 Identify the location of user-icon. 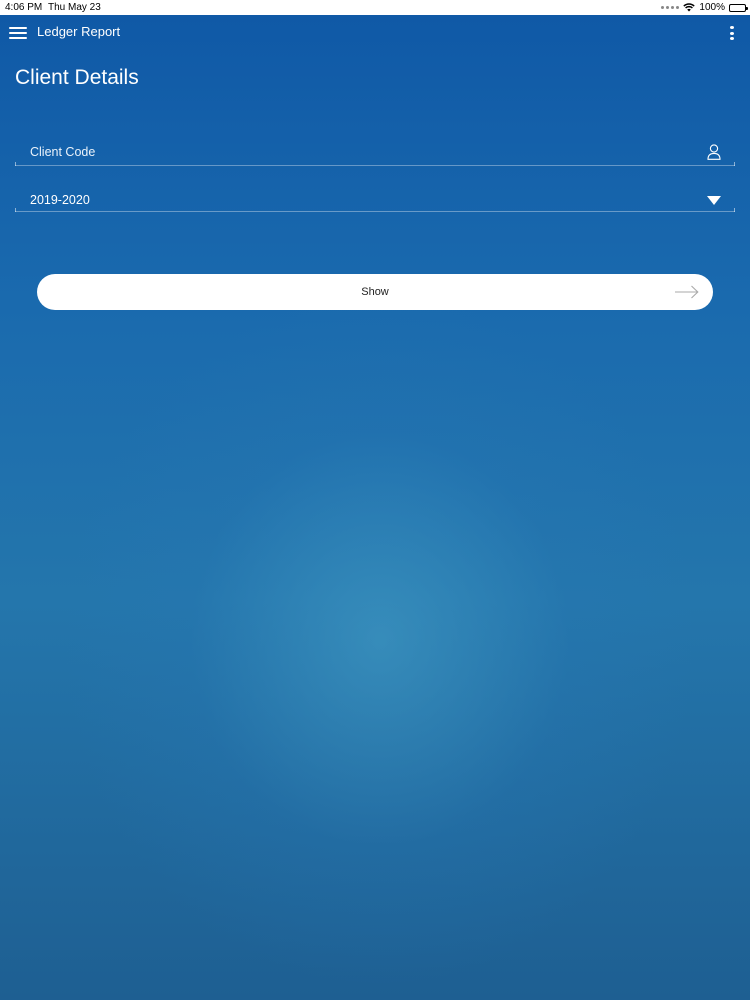
(714, 152).